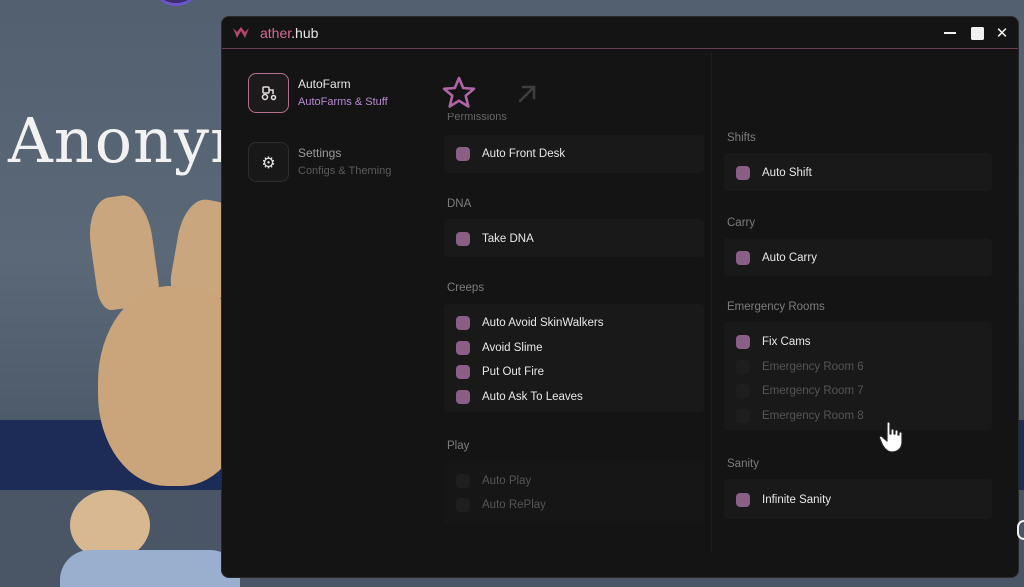  What do you see at coordinates (477, 117) in the screenshot?
I see `section-title-permissions: Permissions` at bounding box center [477, 117].